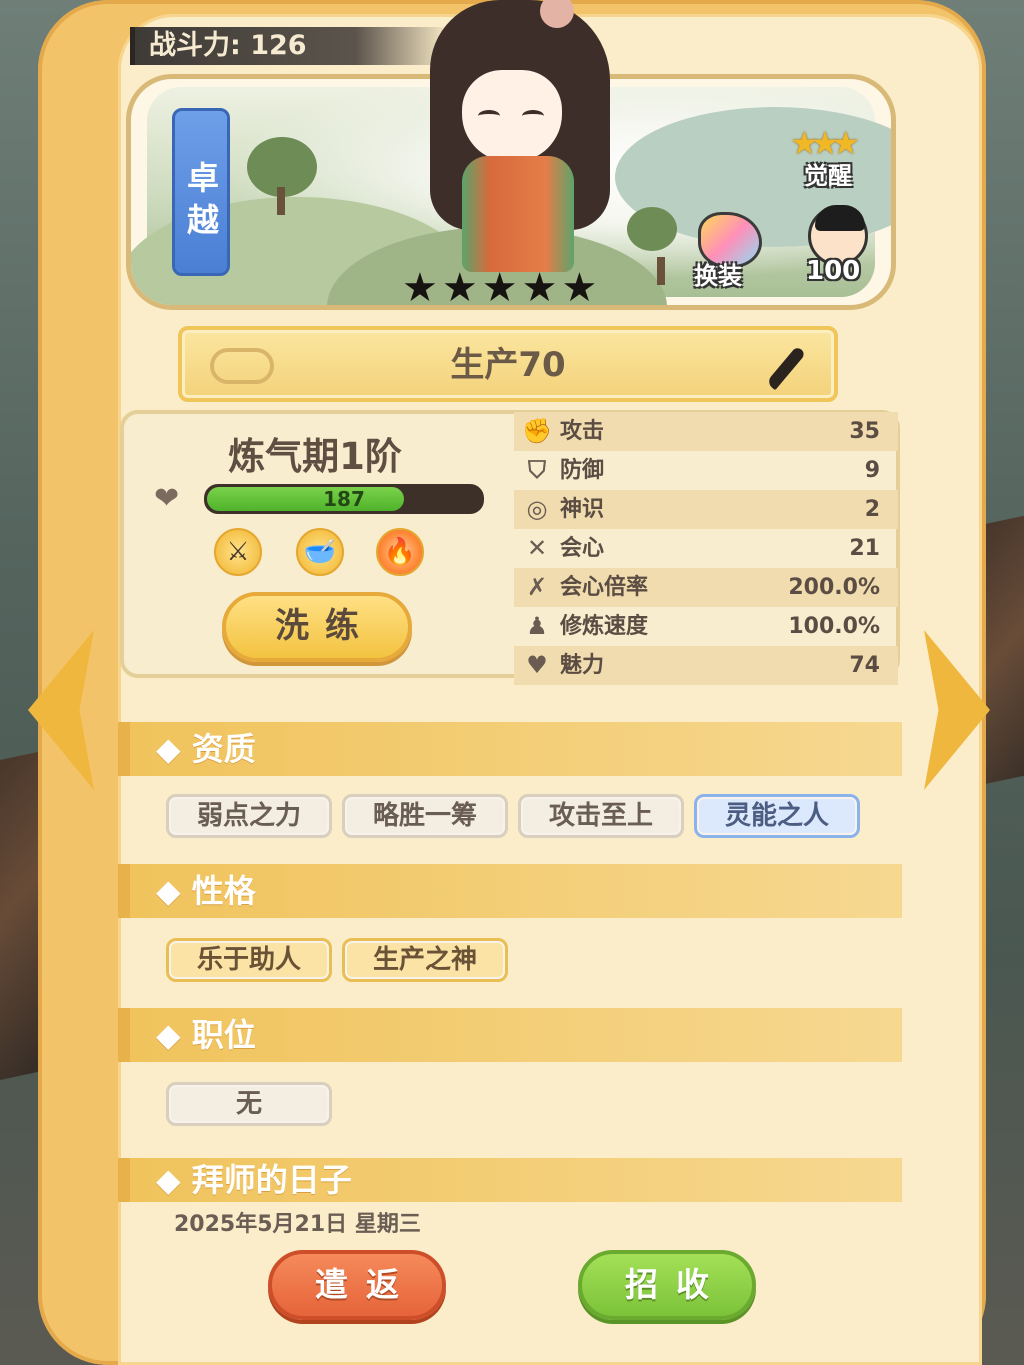 Image resolution: width=1024 pixels, height=1365 pixels. What do you see at coordinates (604, 587) in the screenshot?
I see `stat-name: 会心倍率` at bounding box center [604, 587].